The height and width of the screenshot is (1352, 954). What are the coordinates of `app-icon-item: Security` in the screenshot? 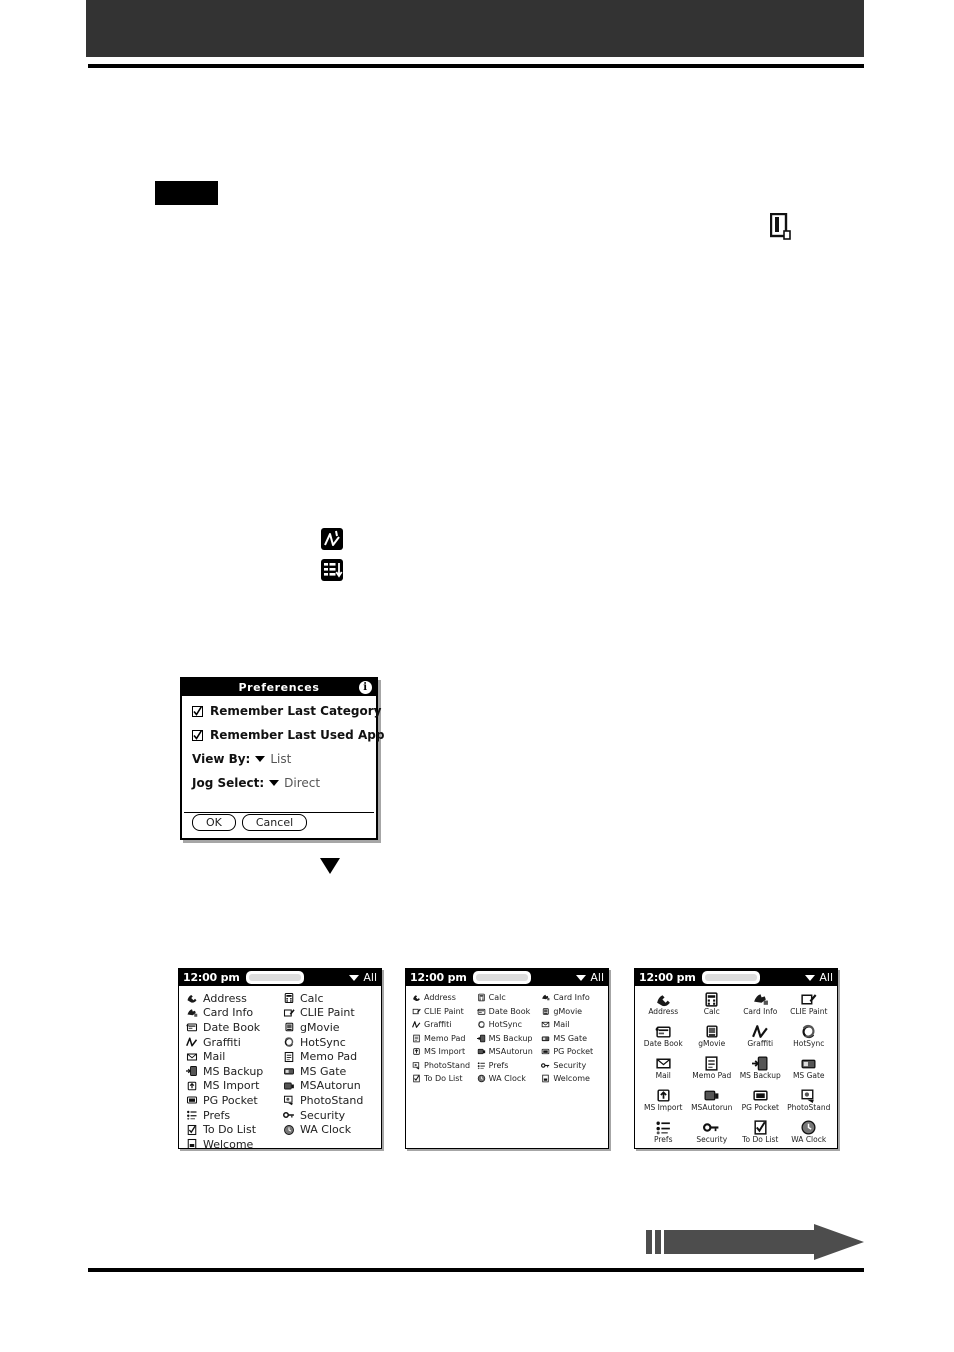 It's located at (712, 1133).